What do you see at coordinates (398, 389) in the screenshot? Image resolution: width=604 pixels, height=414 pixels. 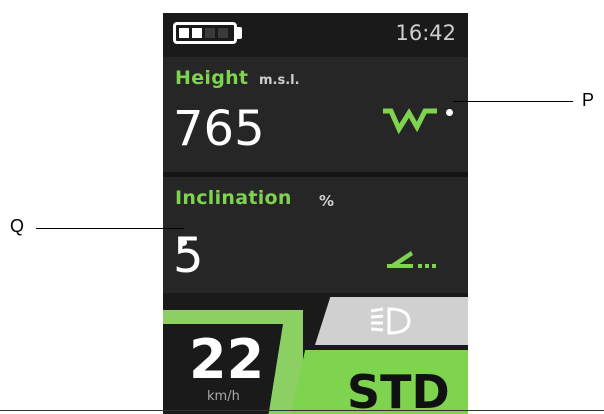 I see `mode-label: STD` at bounding box center [398, 389].